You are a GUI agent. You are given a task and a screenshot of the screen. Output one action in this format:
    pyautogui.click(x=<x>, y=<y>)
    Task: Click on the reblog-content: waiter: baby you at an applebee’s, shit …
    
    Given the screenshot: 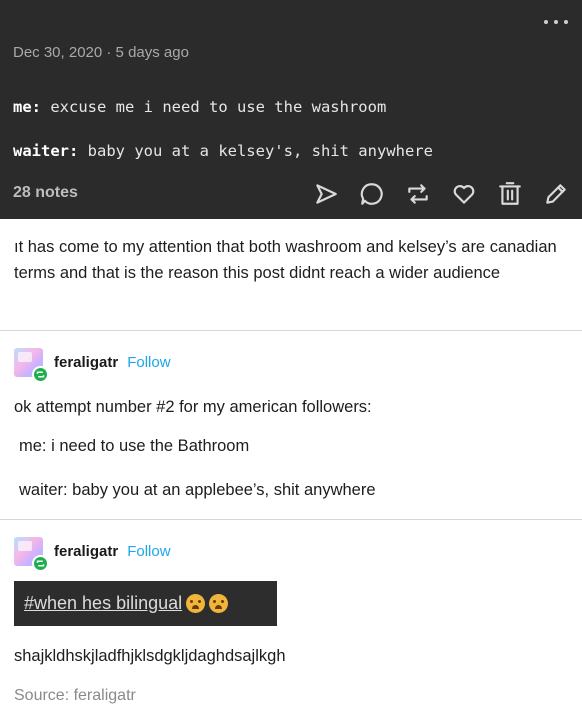 What is the action you would take?
    pyautogui.click(x=291, y=490)
    